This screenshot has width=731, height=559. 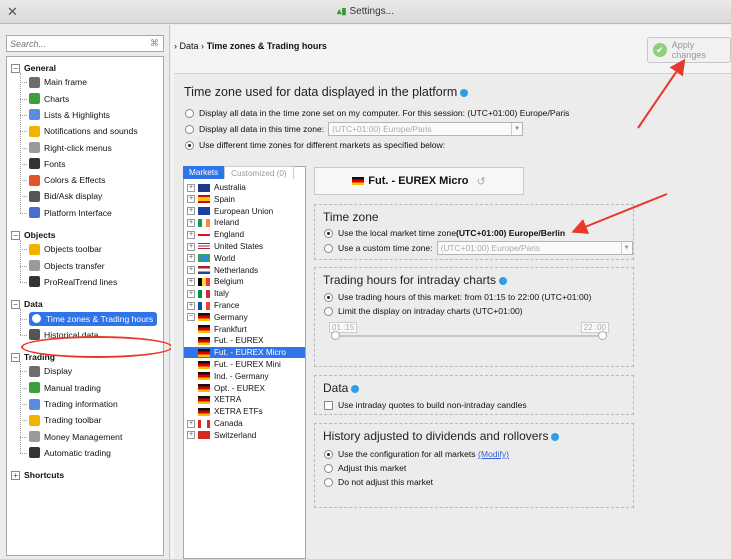 I want to click on sidebar-item-notifications-and-sounds: Notifications and sounds, so click(x=83, y=131).